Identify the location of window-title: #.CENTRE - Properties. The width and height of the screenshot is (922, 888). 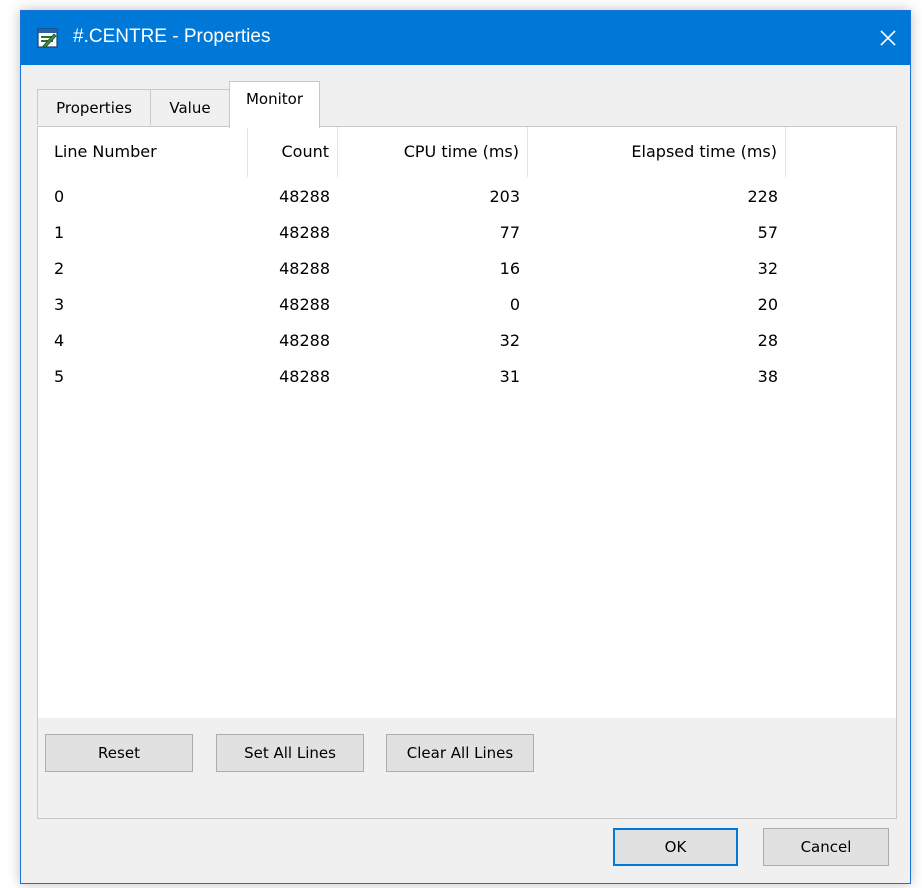
(172, 36).